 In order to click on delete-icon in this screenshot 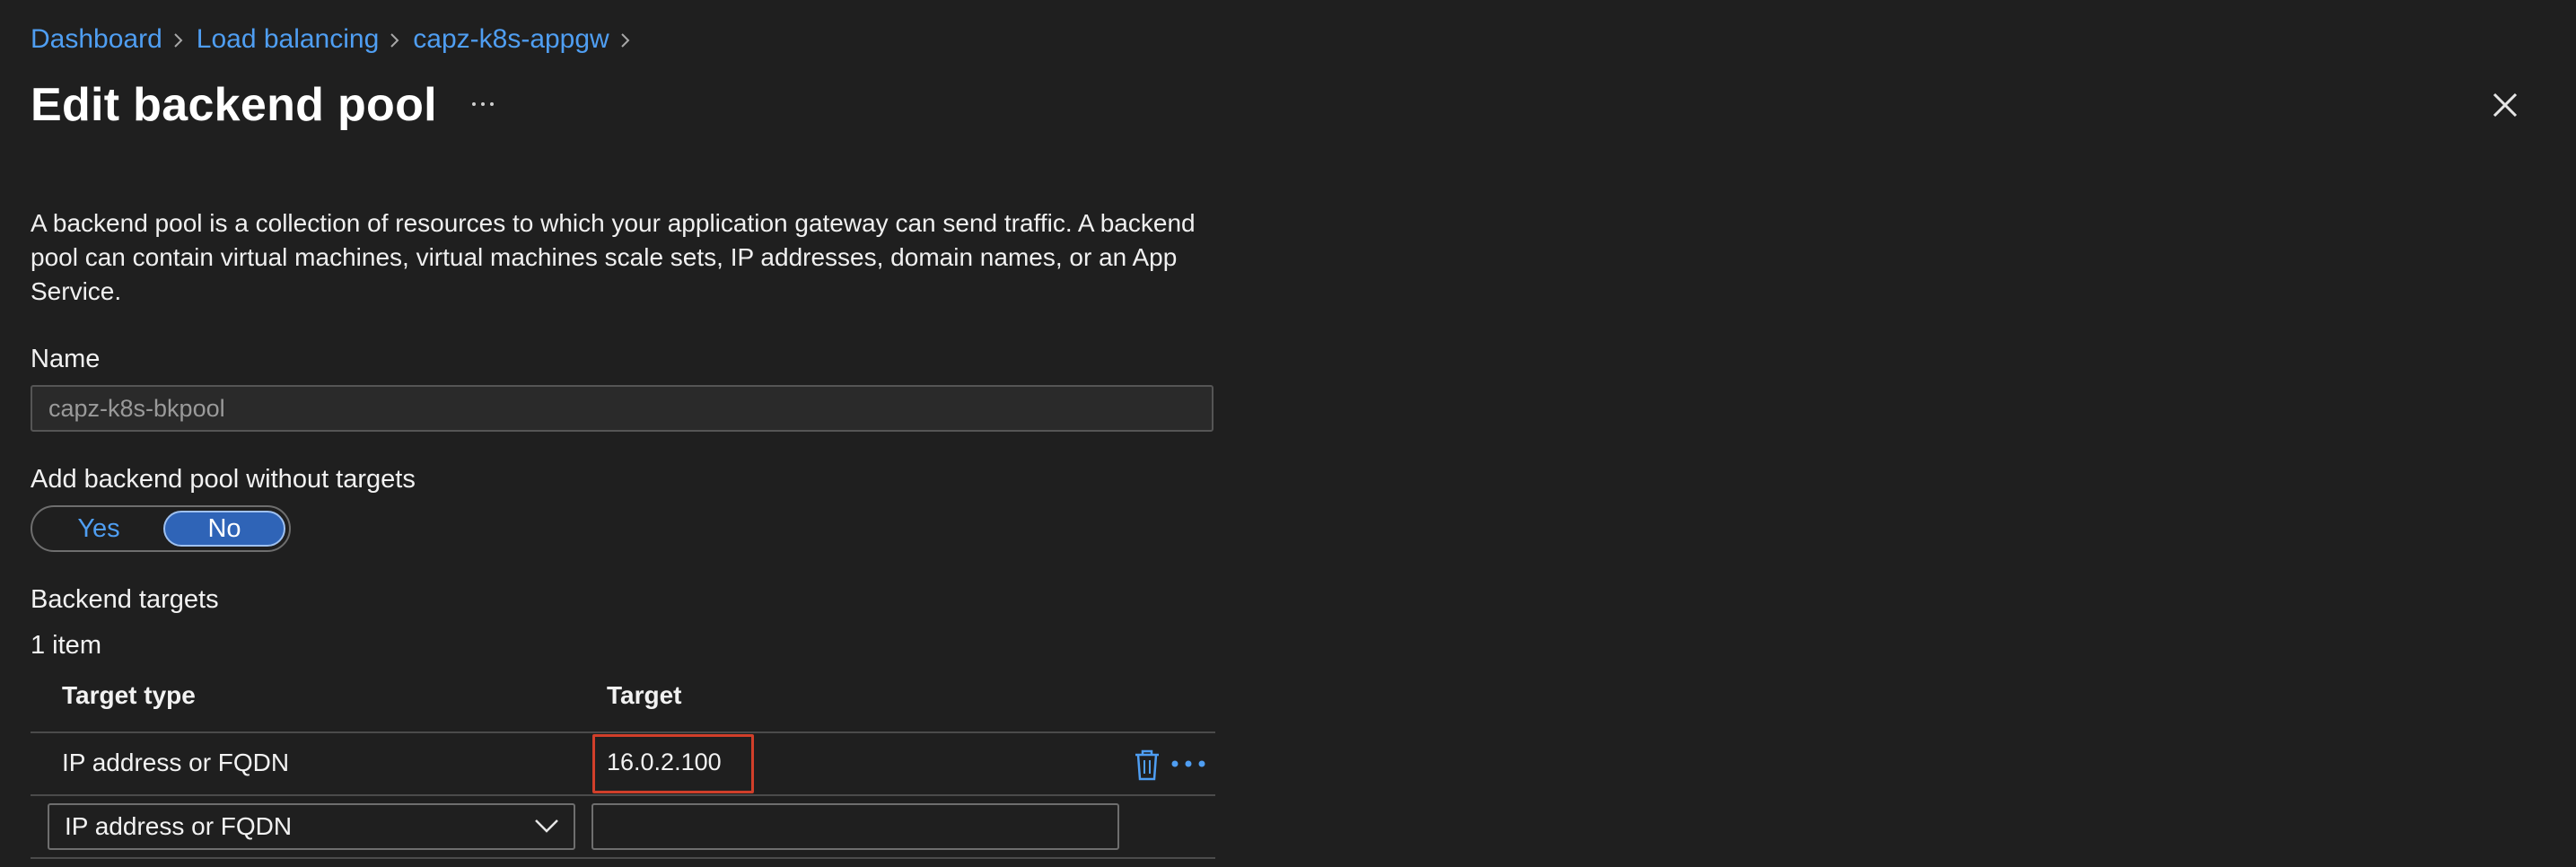, I will do `click(1147, 765)`.